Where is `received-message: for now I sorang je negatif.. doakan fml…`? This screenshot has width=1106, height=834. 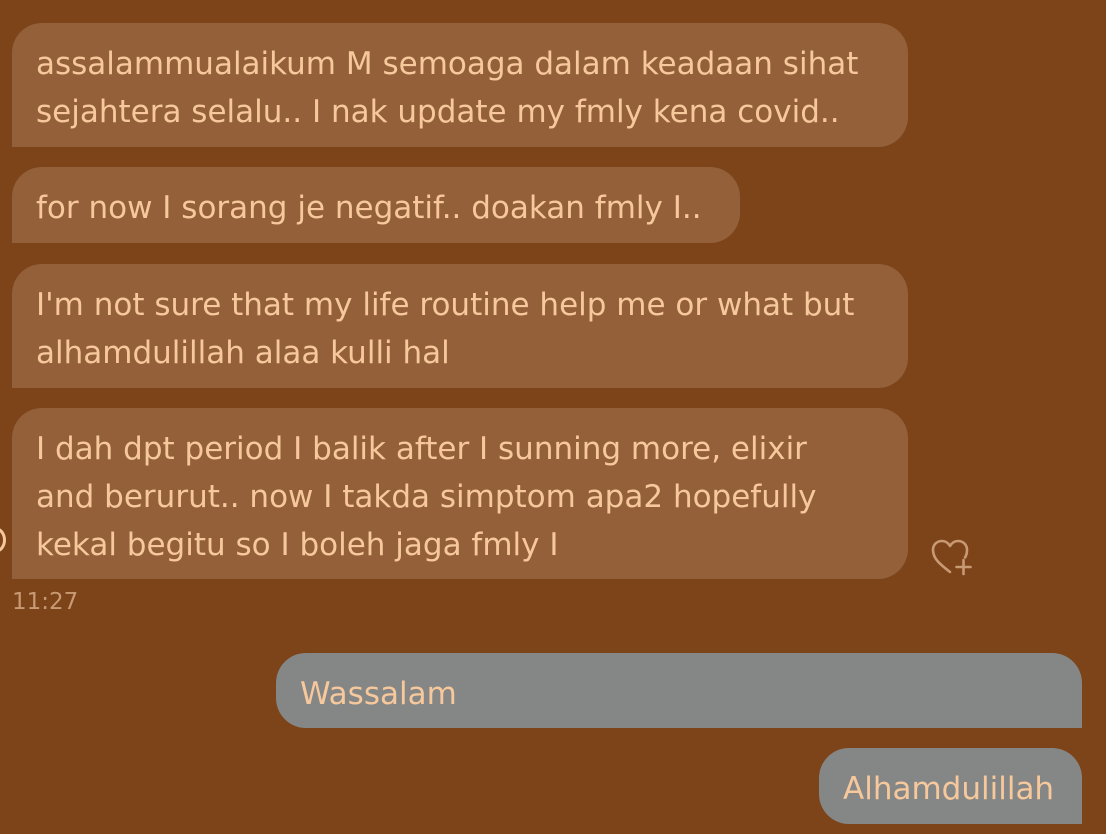
received-message: for now I sorang je negatif.. doakan fml… is located at coordinates (376, 205).